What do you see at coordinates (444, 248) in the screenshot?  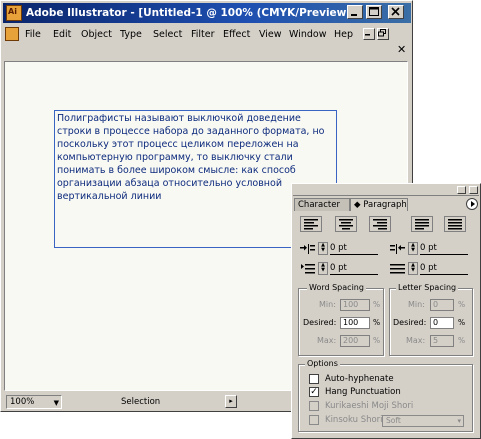 I see `right-indent-field: 0 pt` at bounding box center [444, 248].